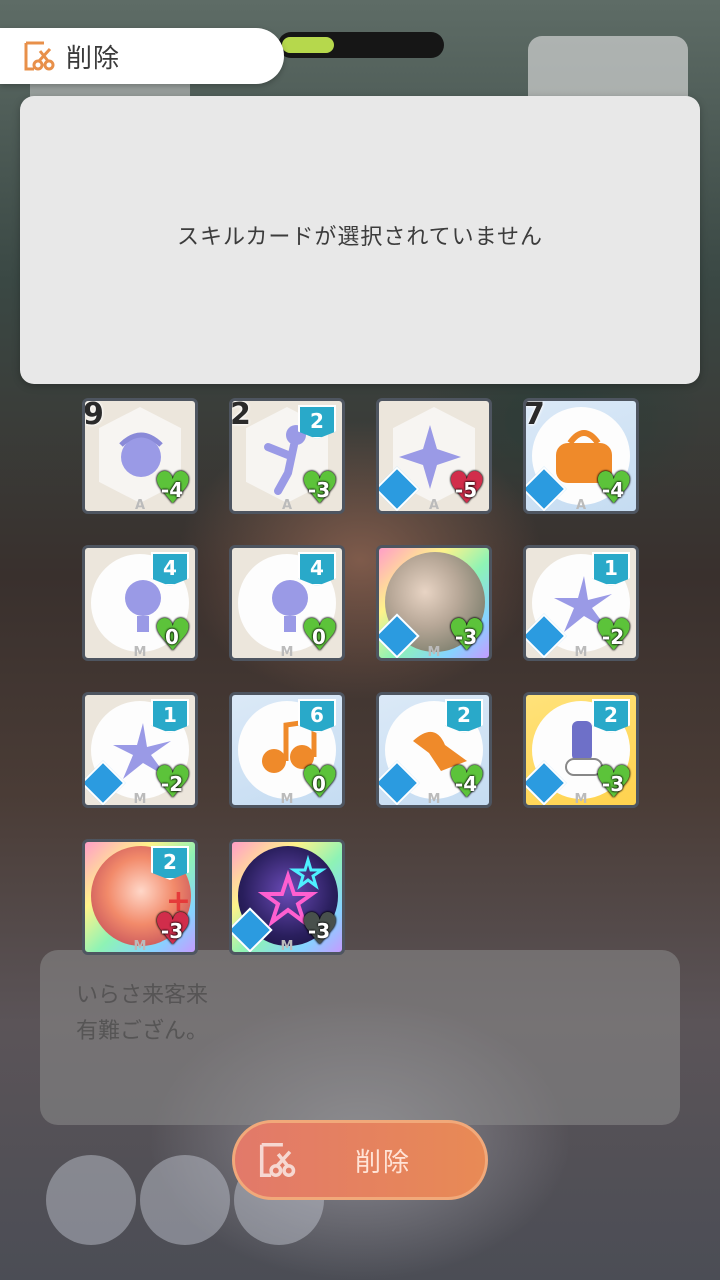 Image resolution: width=720 pixels, height=1280 pixels. Describe the element at coordinates (534, 415) in the screenshot. I see `card-stack-count: 7` at that location.